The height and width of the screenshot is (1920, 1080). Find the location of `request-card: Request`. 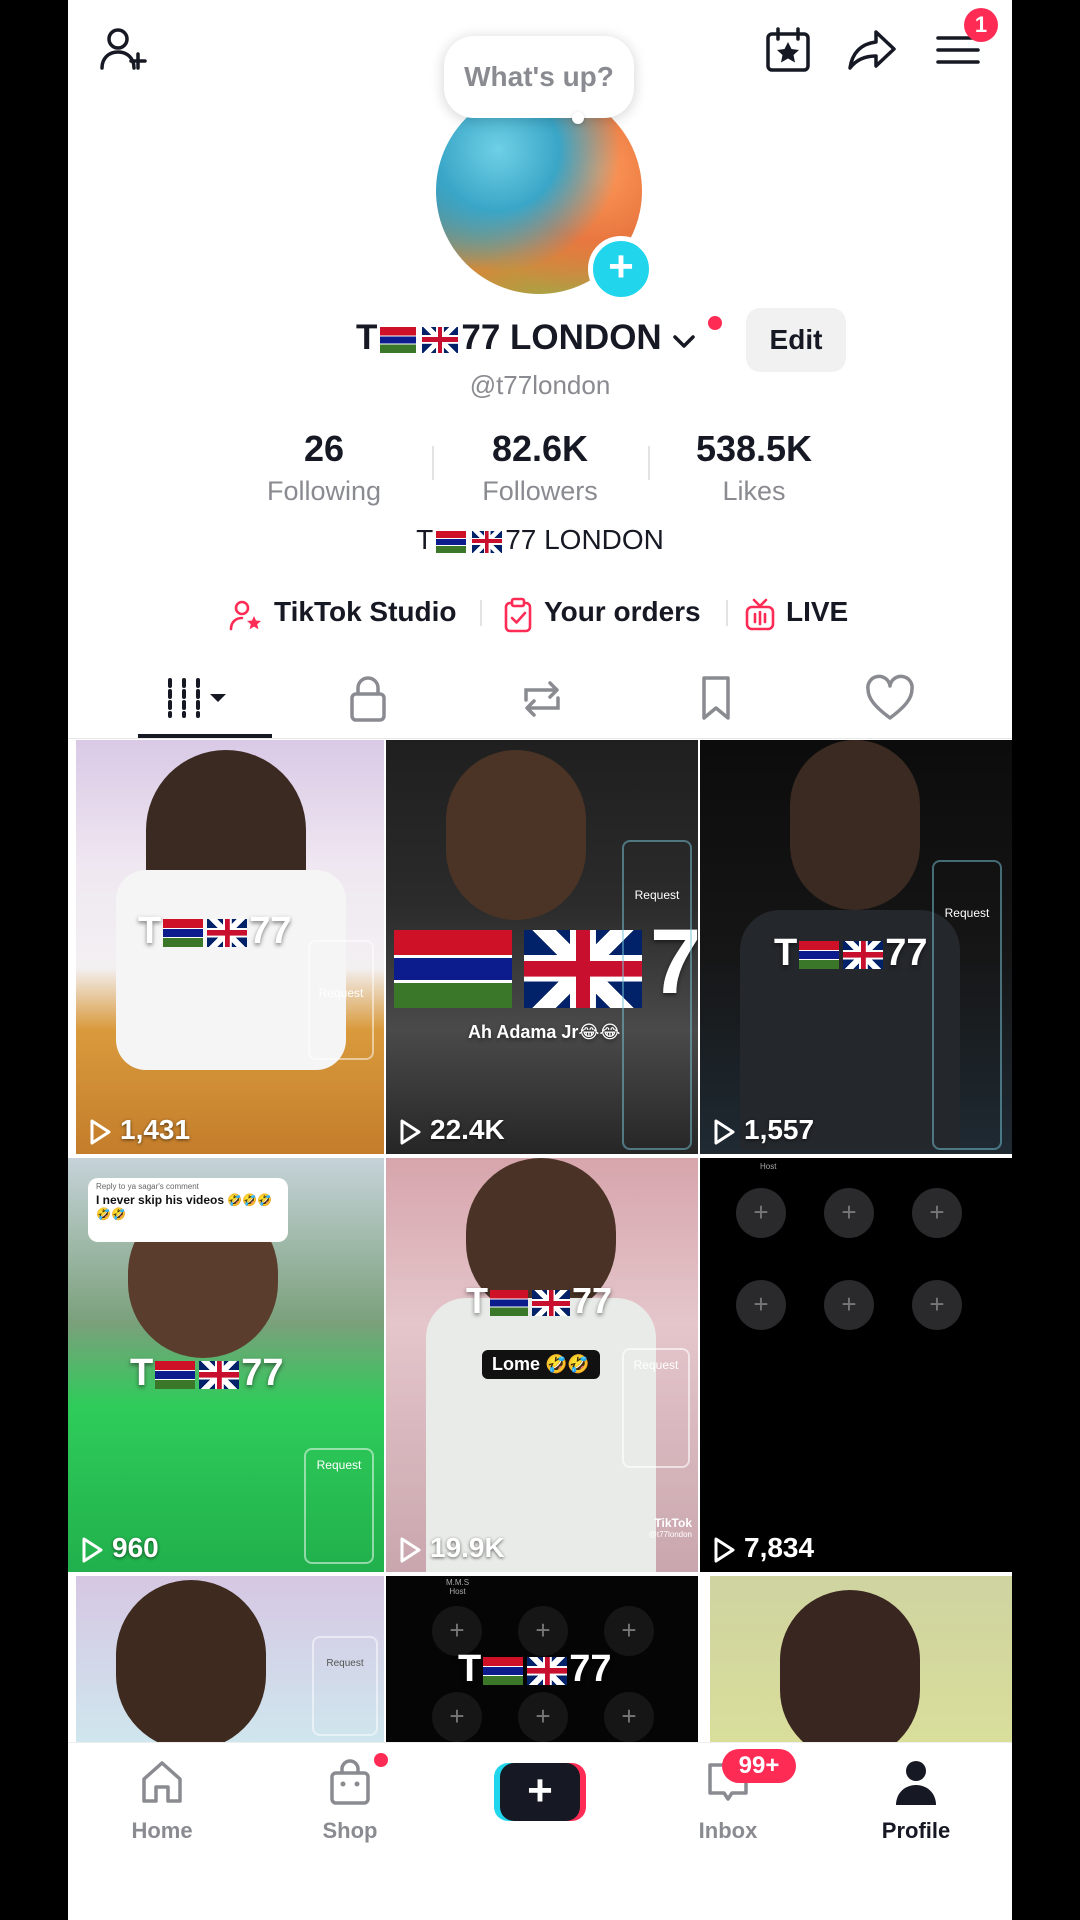

request-card: Request is located at coordinates (656, 1408).